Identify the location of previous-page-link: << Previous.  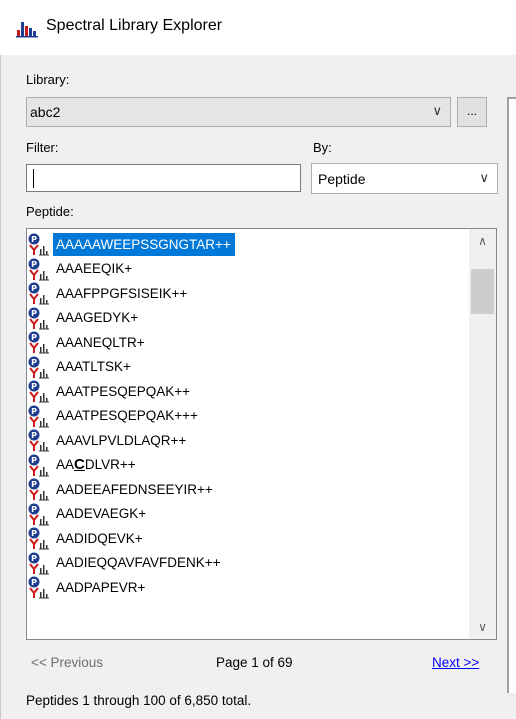
(67, 662).